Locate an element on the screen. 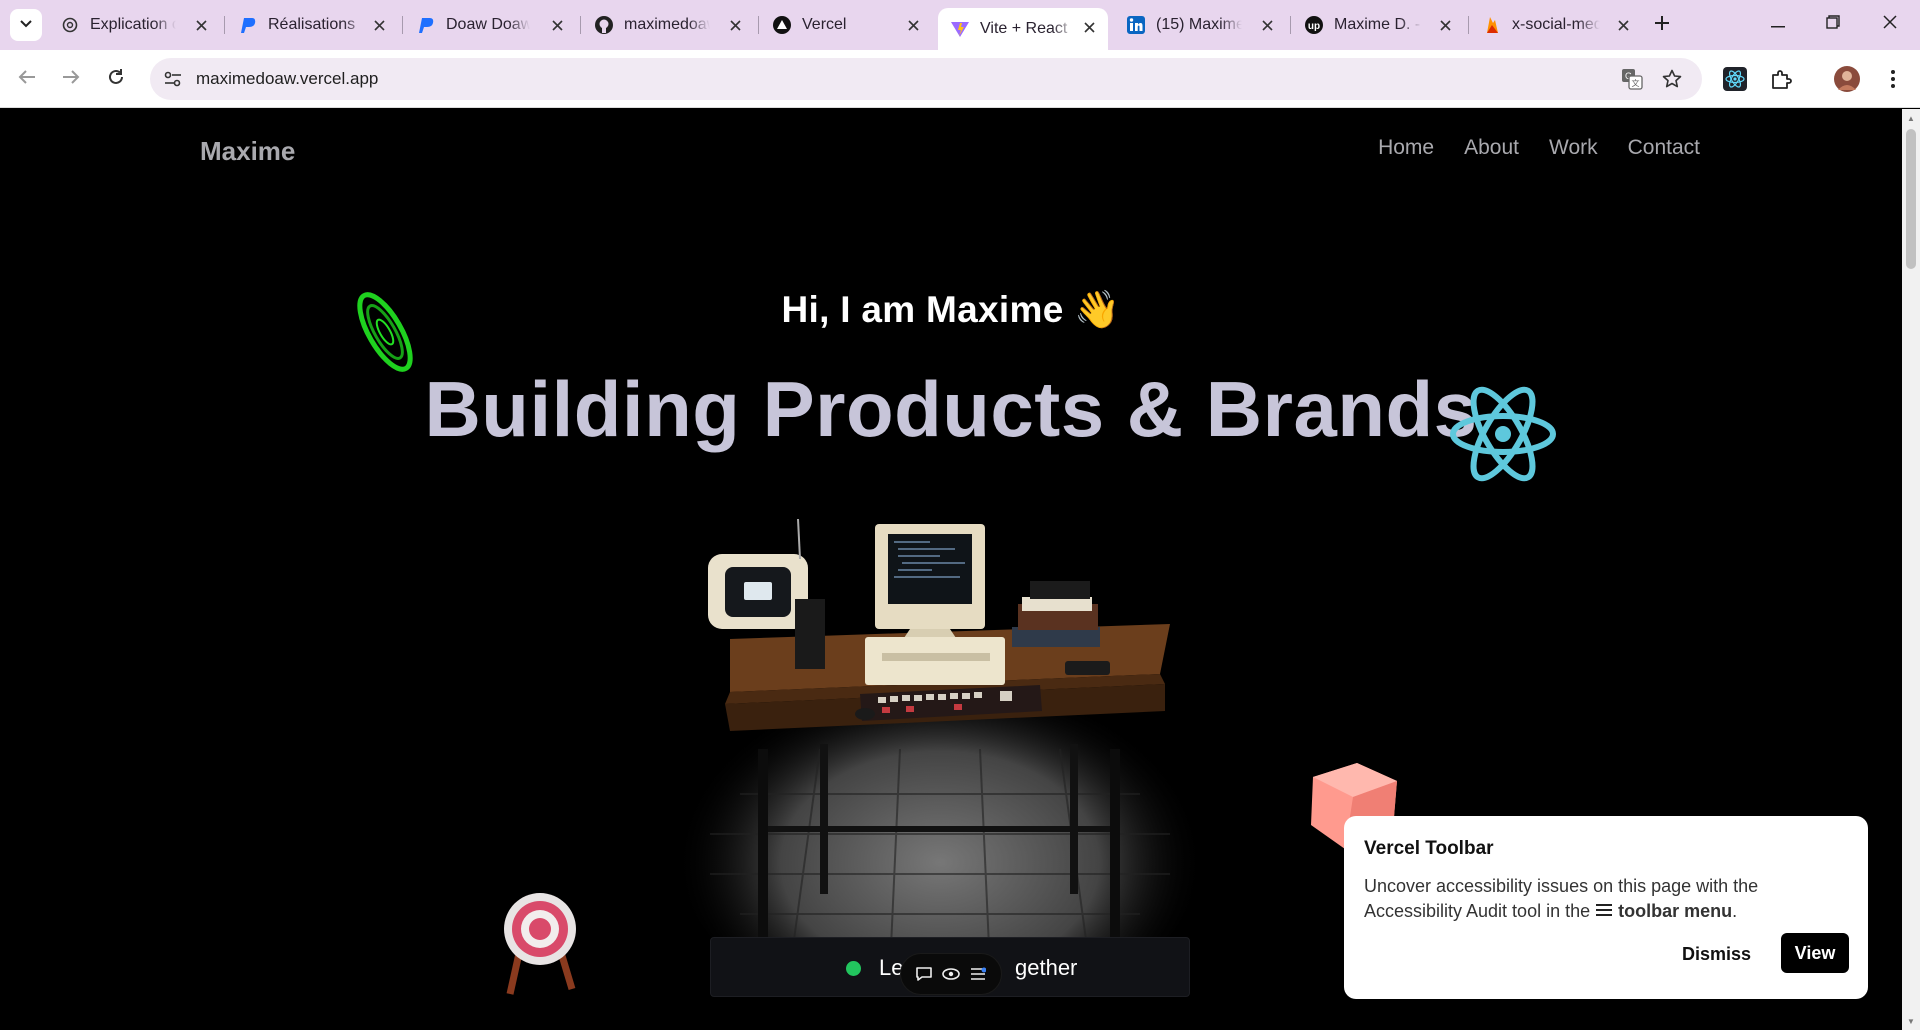 Image resolution: width=1920 pixels, height=1030 pixels. tab-explication: Explication co is located at coordinates (134, 25).